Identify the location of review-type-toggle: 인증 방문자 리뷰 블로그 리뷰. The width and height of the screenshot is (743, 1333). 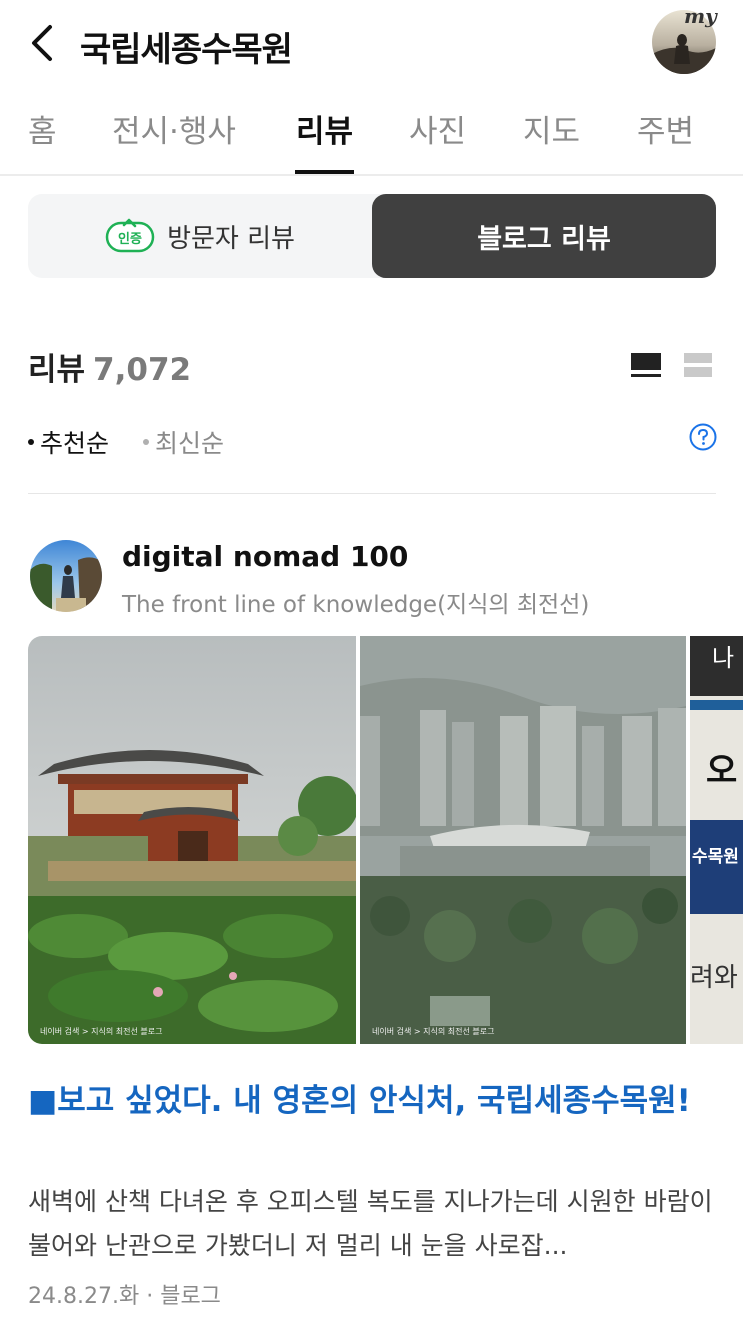
(372, 236).